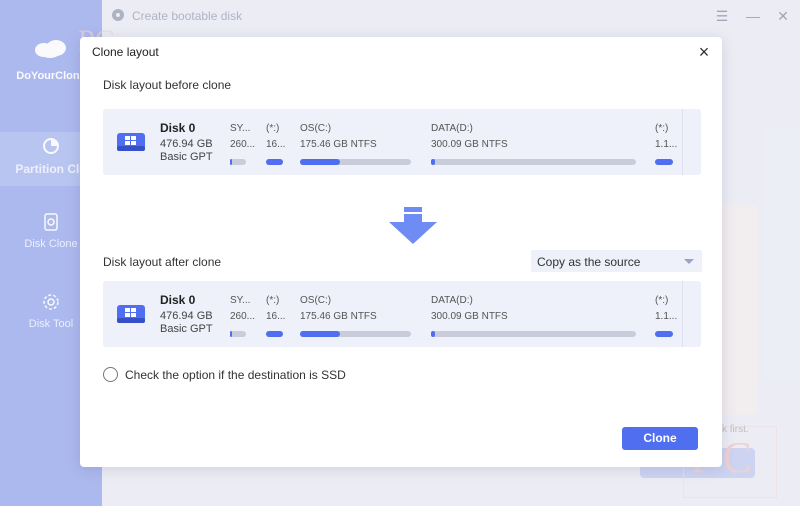 The image size is (800, 506). Describe the element at coordinates (660, 438) in the screenshot. I see `clone-button: Clone` at that location.